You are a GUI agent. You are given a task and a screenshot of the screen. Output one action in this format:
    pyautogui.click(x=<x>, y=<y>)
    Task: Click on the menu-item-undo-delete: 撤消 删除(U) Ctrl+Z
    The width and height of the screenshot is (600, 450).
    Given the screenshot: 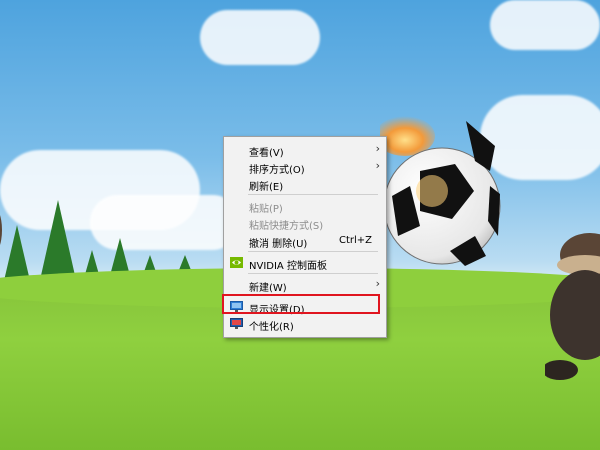 What is the action you would take?
    pyautogui.click(x=305, y=241)
    